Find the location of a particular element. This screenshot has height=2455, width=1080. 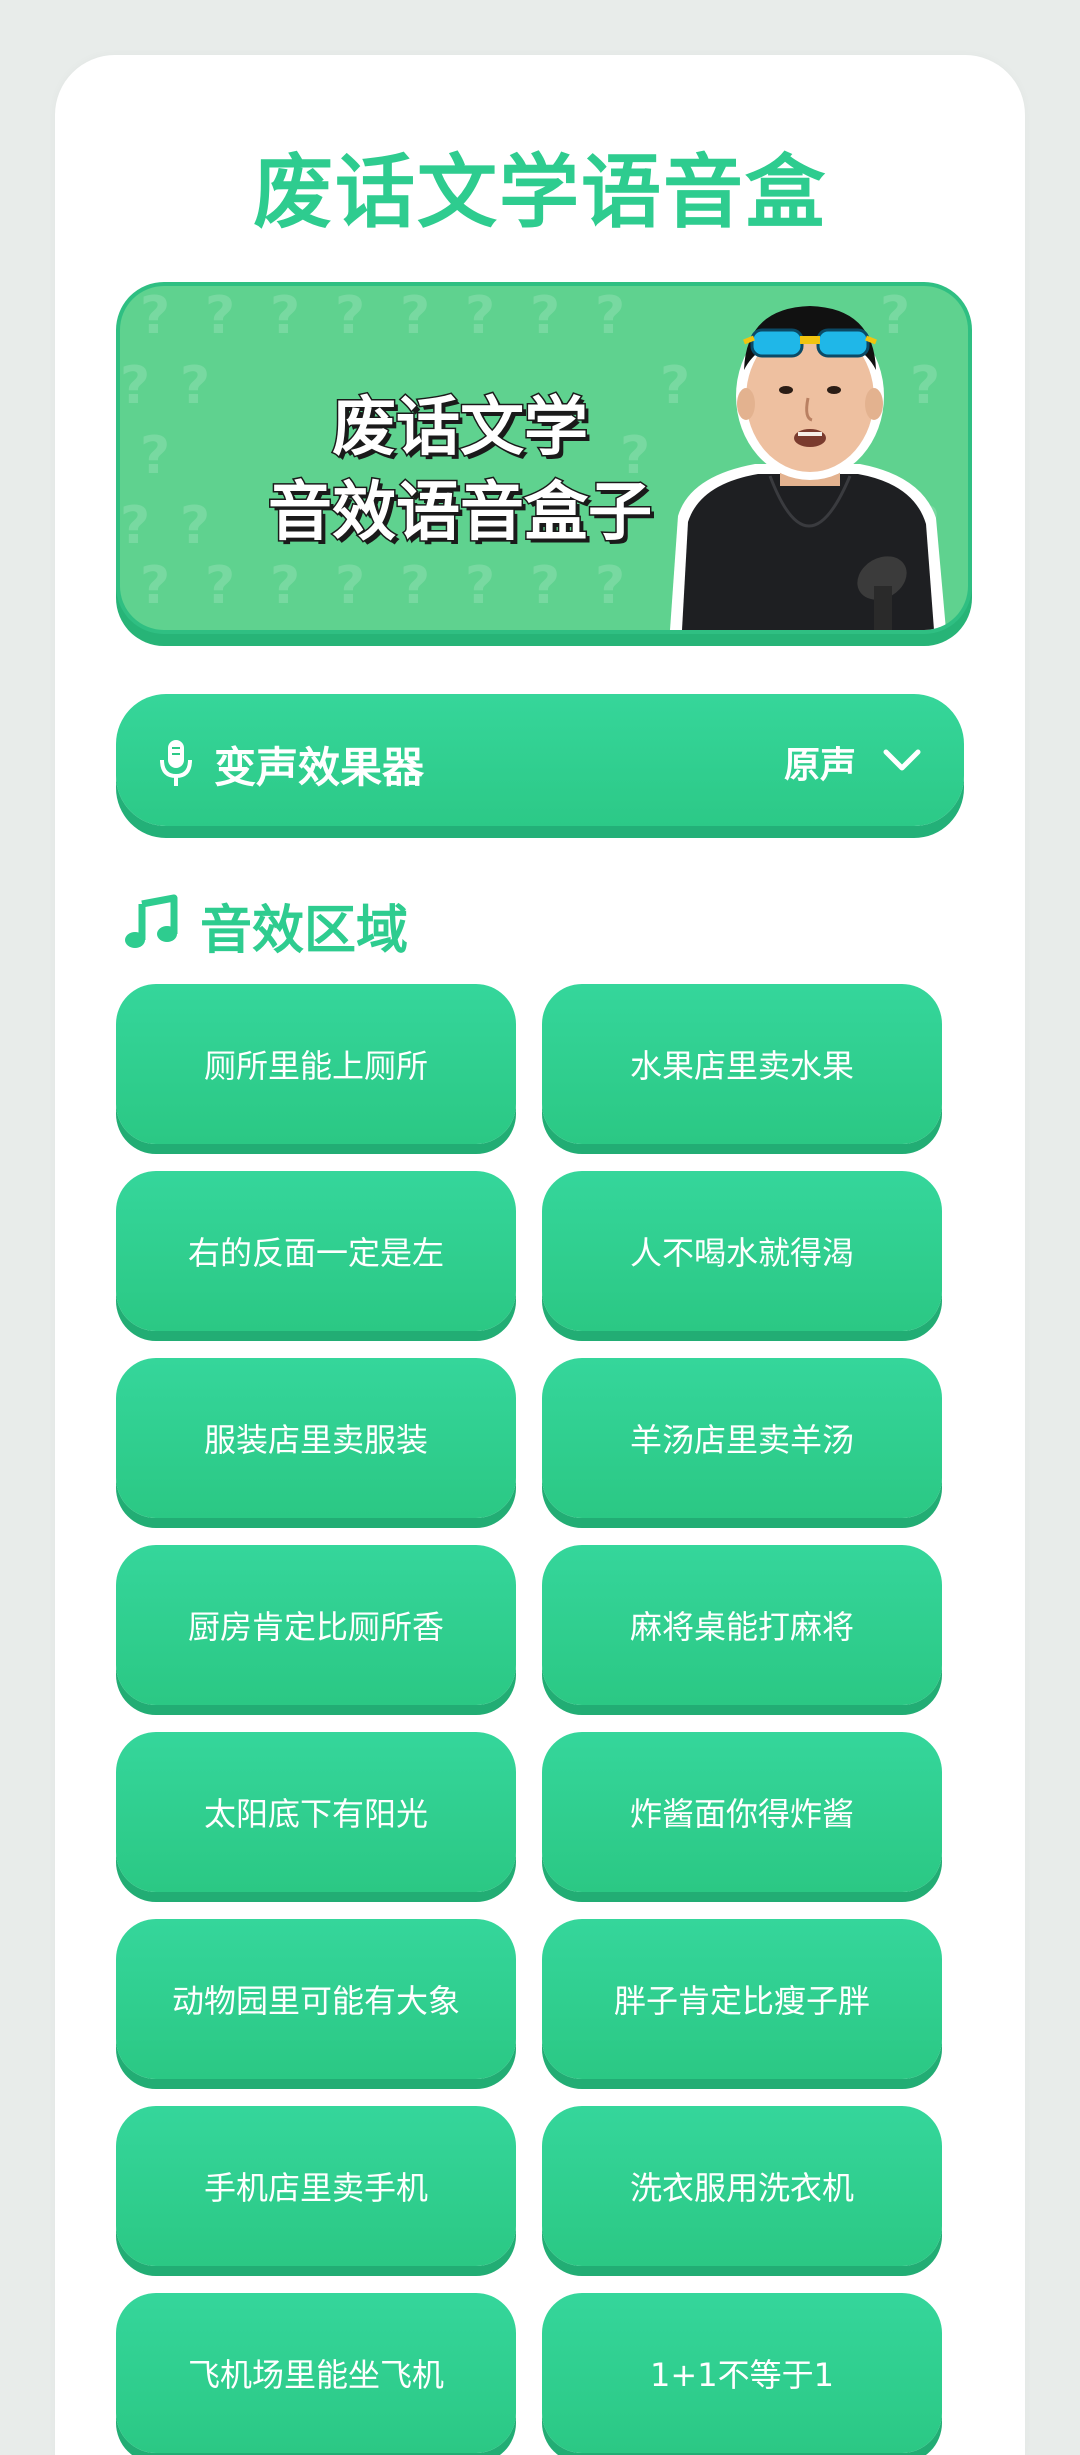

sound-button: 人不喝水就得渴 is located at coordinates (742, 1251).